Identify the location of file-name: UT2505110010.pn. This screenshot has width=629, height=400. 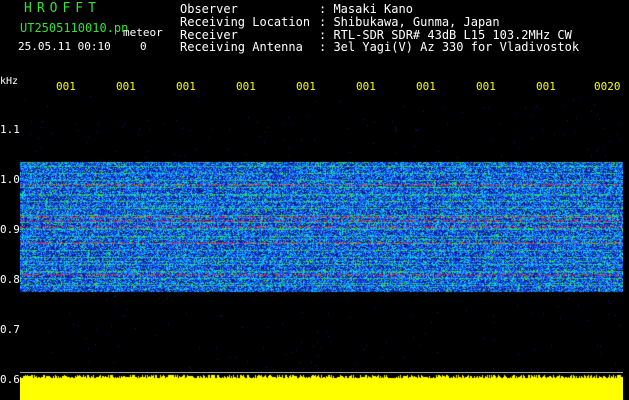
(74, 28).